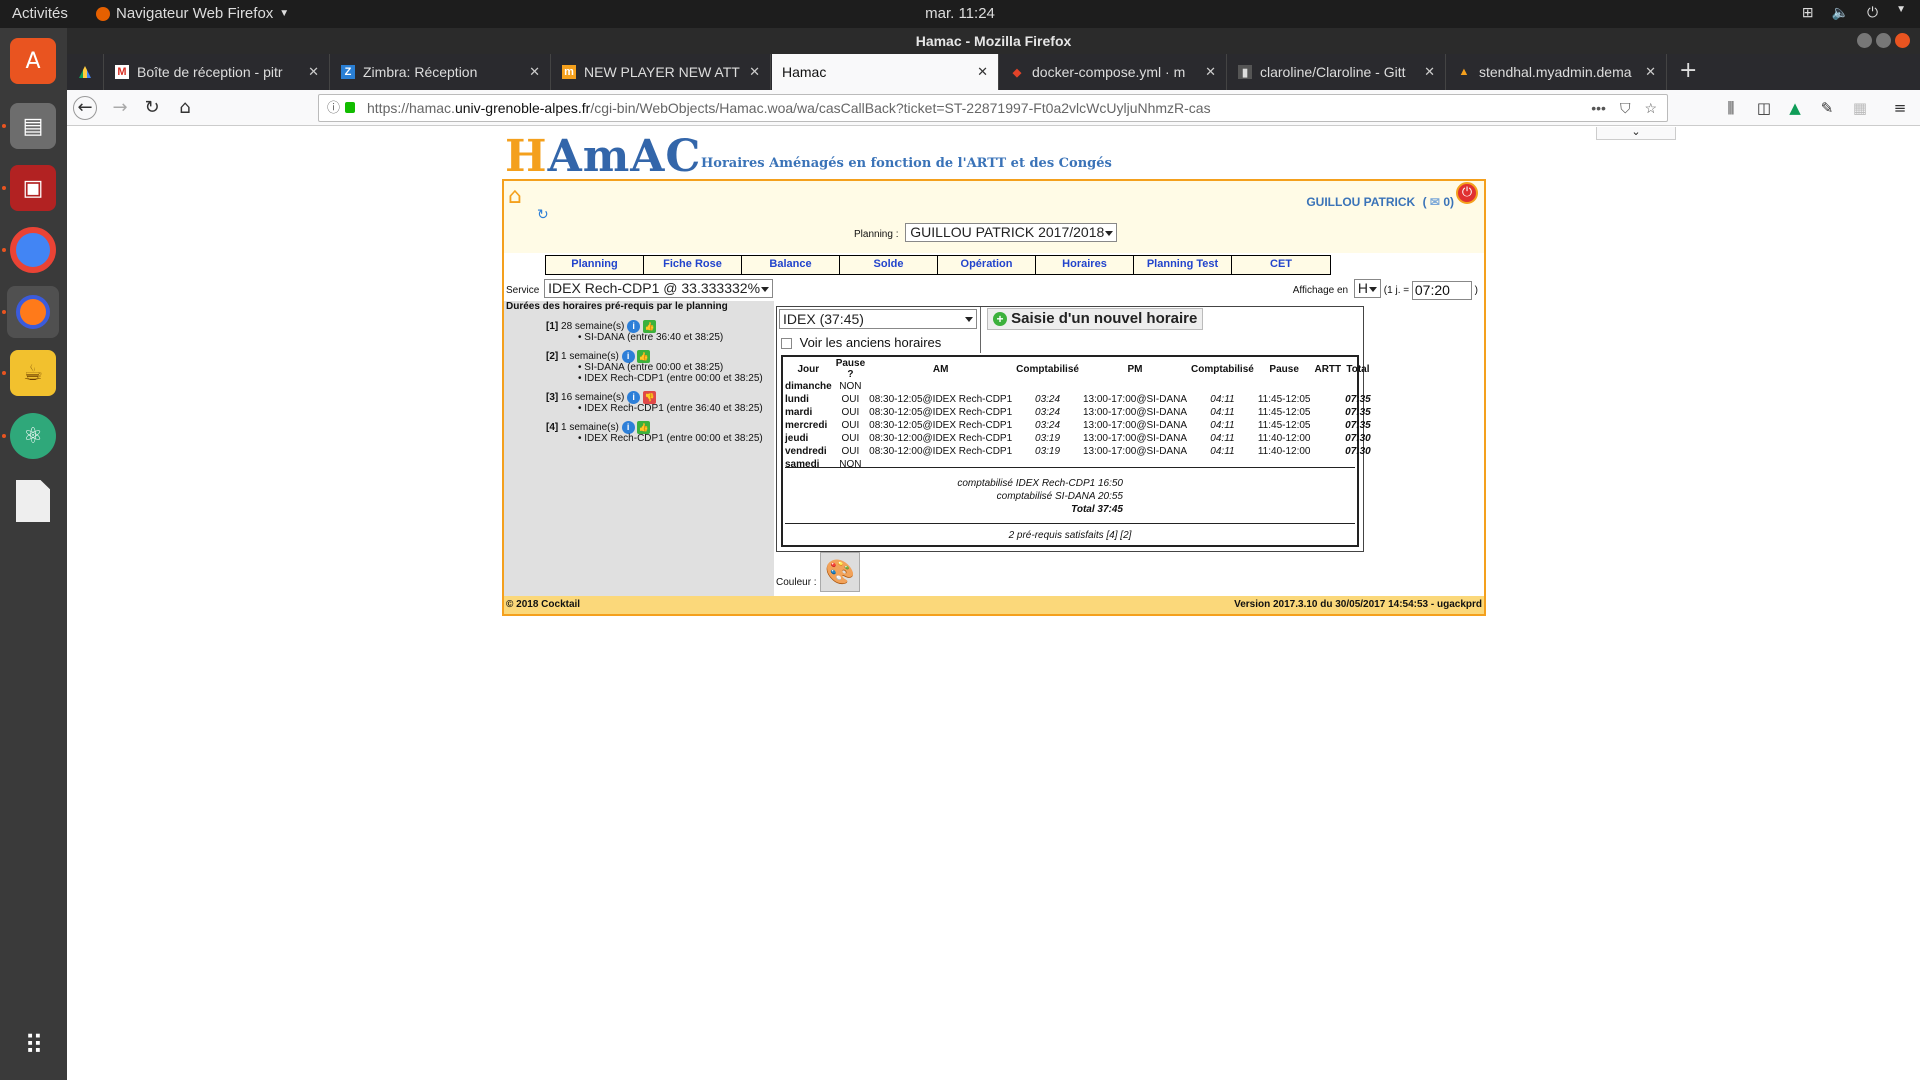 Image resolution: width=1920 pixels, height=1080 pixels. What do you see at coordinates (1095, 319) in the screenshot?
I see `new-horaire-button: + Saisie d'un nouvel horaire` at bounding box center [1095, 319].